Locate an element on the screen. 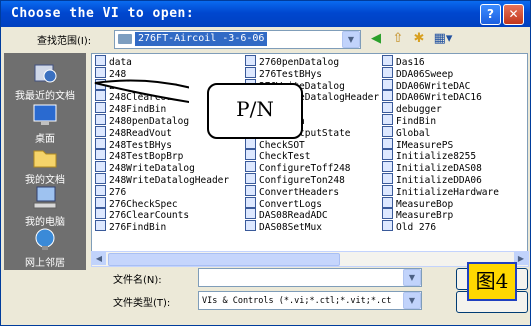 This screenshot has width=531, height=326. file-name: 248WriteDatalogHeader is located at coordinates (169, 180).